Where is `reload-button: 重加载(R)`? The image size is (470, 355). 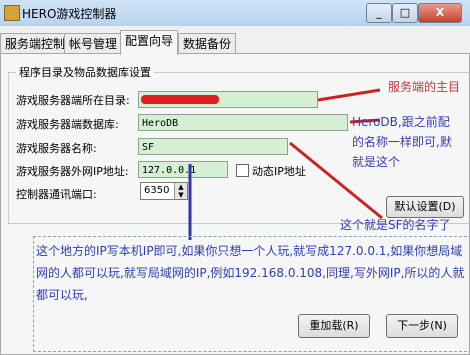 reload-button: 重加载(R) is located at coordinates (334, 326).